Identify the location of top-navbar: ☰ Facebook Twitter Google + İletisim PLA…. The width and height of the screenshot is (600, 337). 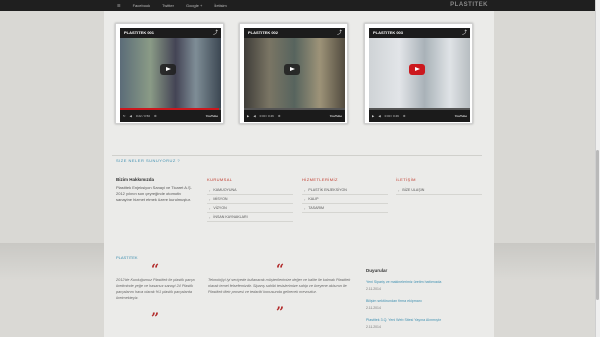
(300, 5).